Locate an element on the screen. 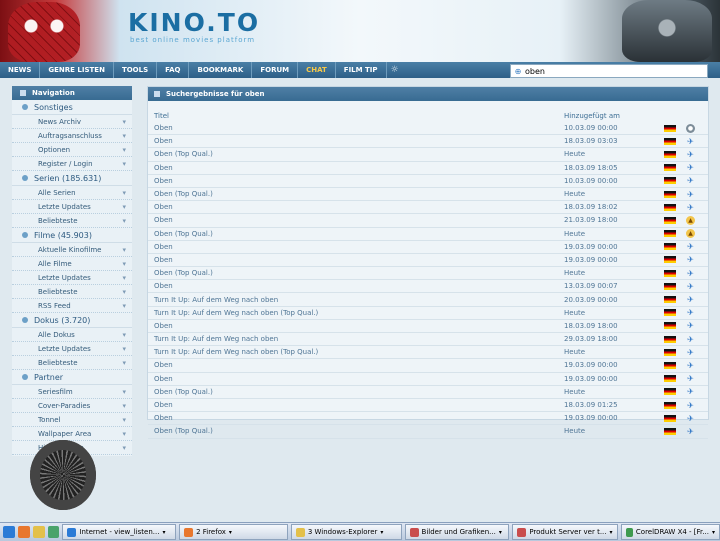 Image resolution: width=720 pixels, height=541 pixels. taskbar-button: Bilder und Grafiken... ▾ is located at coordinates (457, 532).